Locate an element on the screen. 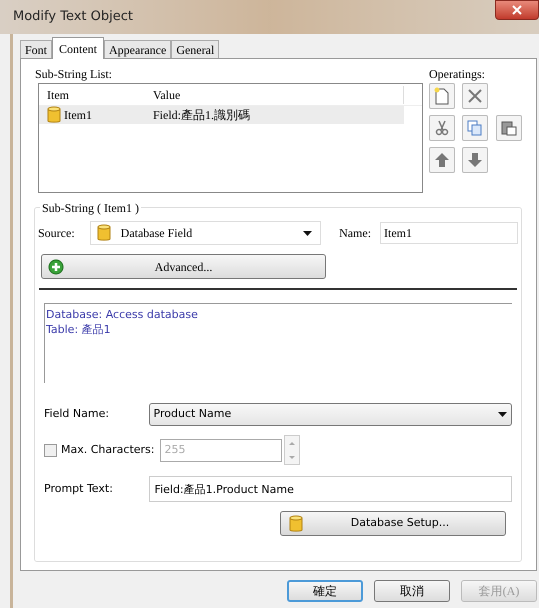 This screenshot has height=608, width=539. max-characters-label: Max. Characters: is located at coordinates (107, 450).